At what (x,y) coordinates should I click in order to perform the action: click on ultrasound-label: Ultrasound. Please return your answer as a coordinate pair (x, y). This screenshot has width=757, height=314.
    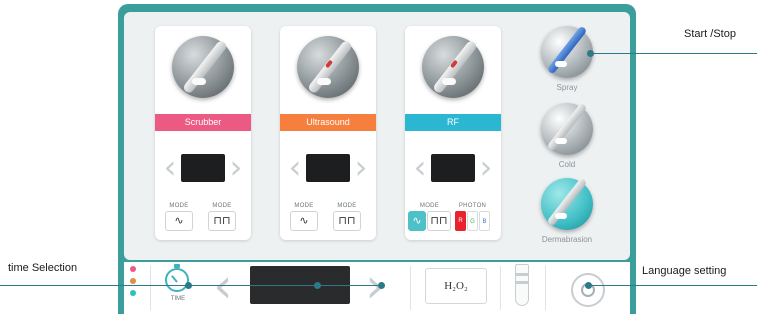
    Looking at the image, I should click on (328, 122).